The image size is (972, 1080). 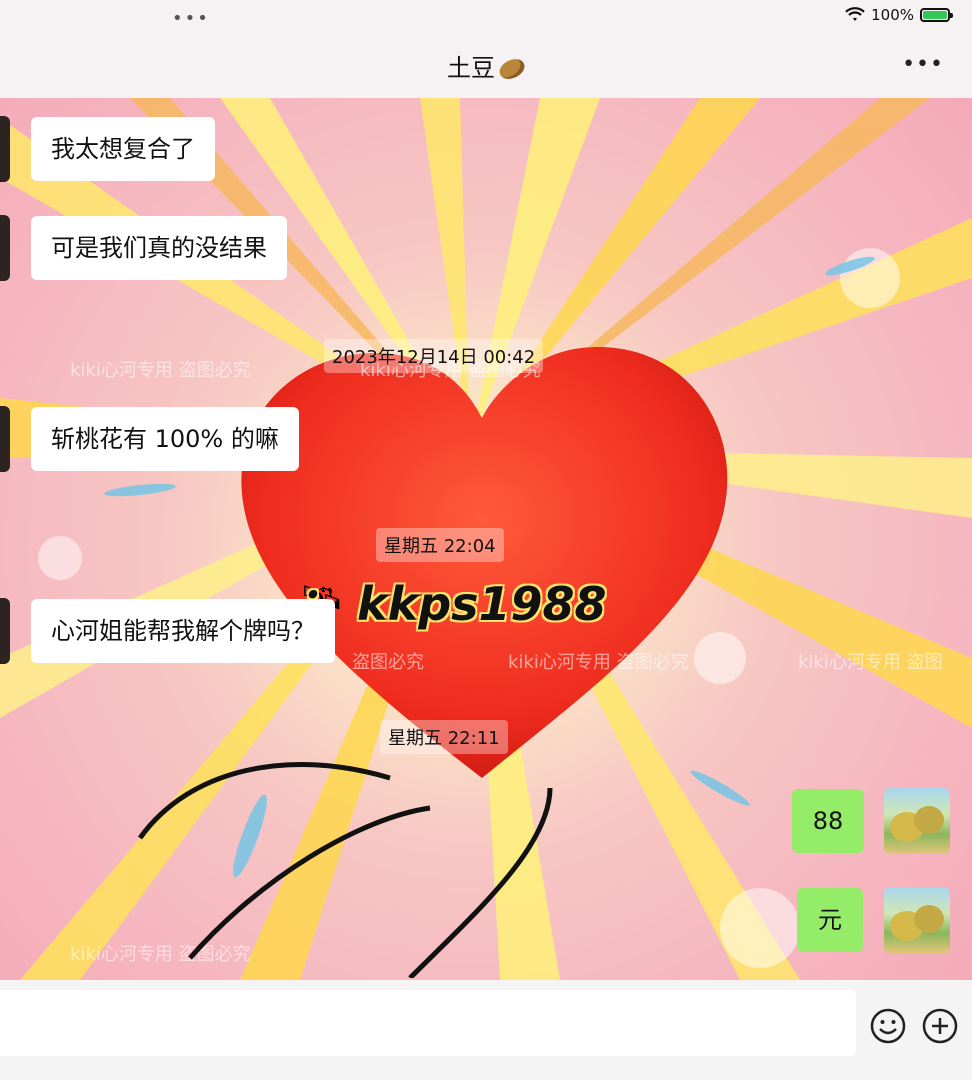 I want to click on chat-title-text: 土豆, so click(x=471, y=68).